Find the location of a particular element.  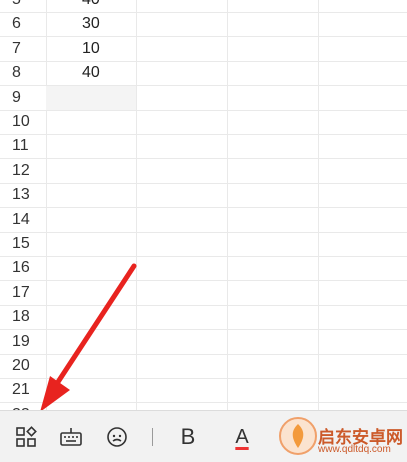

bold-label: B is located at coordinates (188, 436).